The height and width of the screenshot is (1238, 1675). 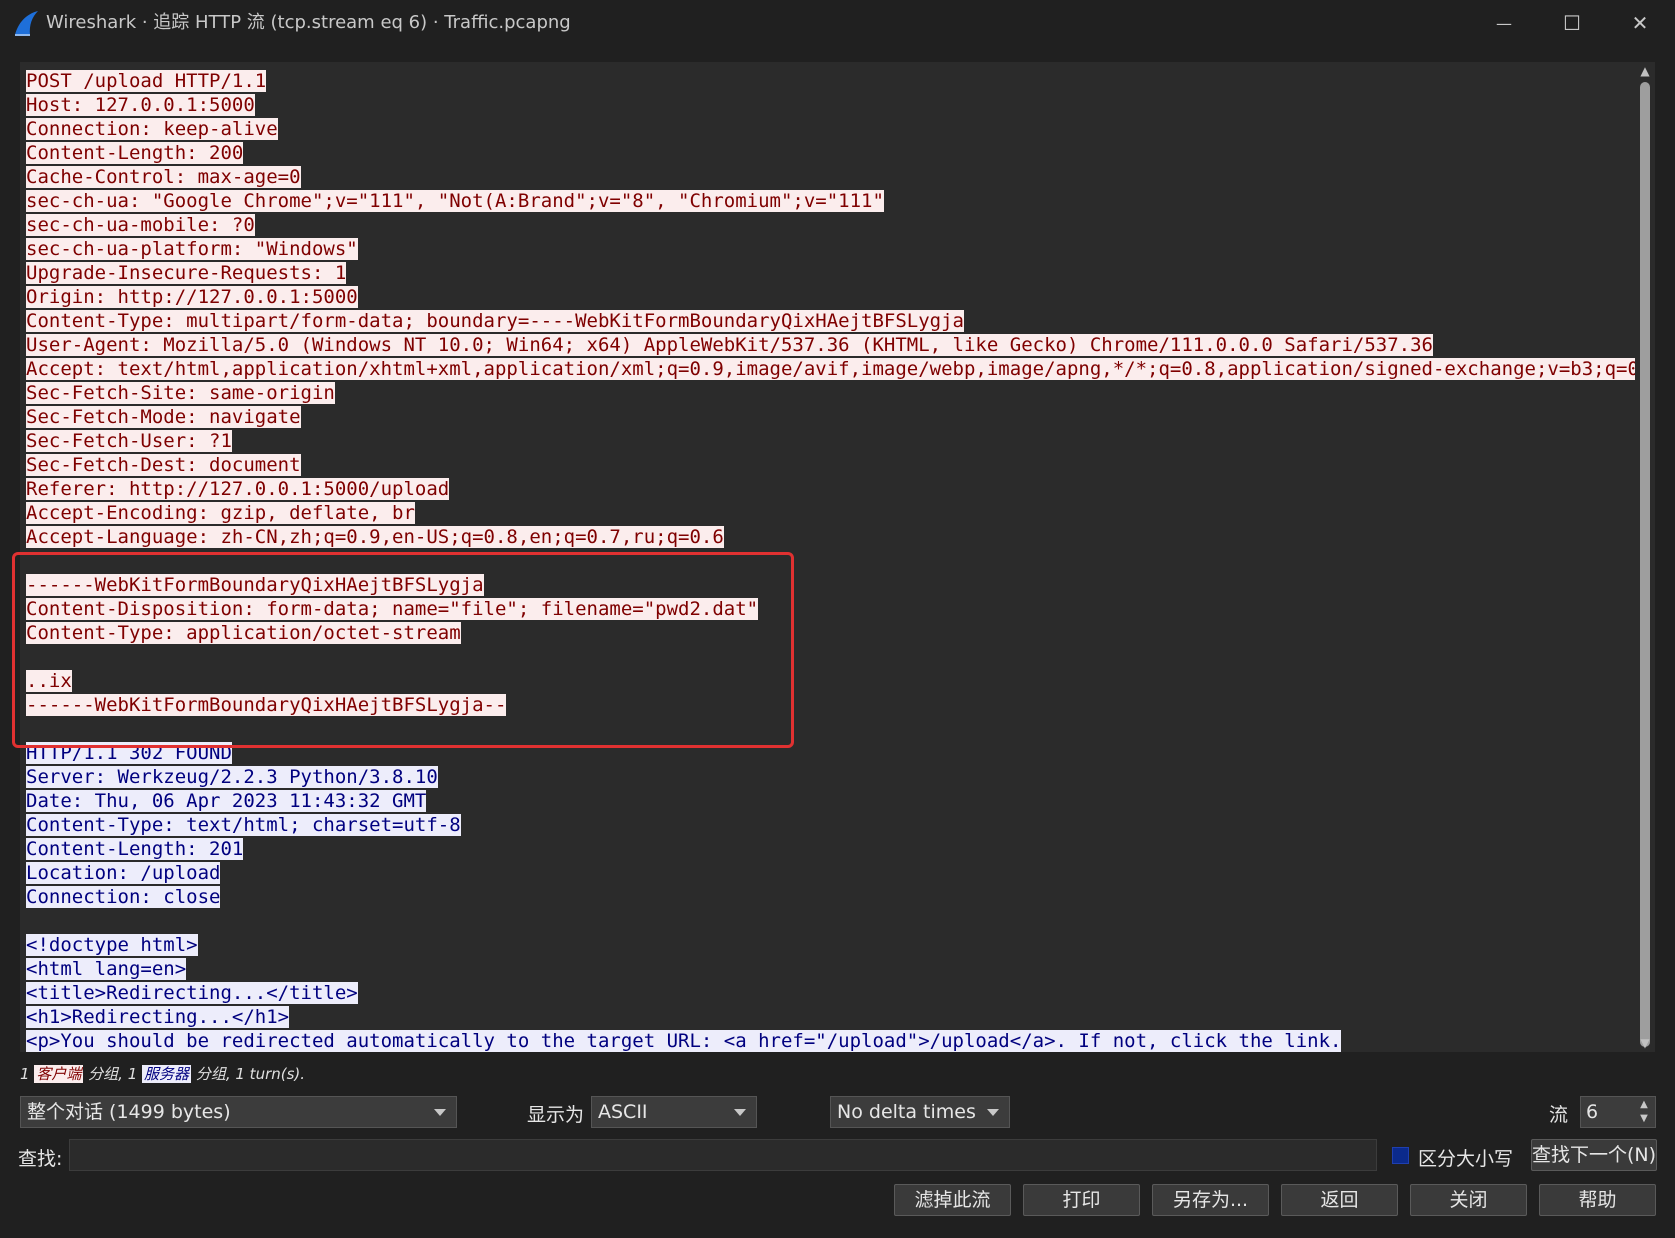 I want to click on client-text: ------WebKitFormBoundaryQixHAejtBFSLygja, so click(x=255, y=585).